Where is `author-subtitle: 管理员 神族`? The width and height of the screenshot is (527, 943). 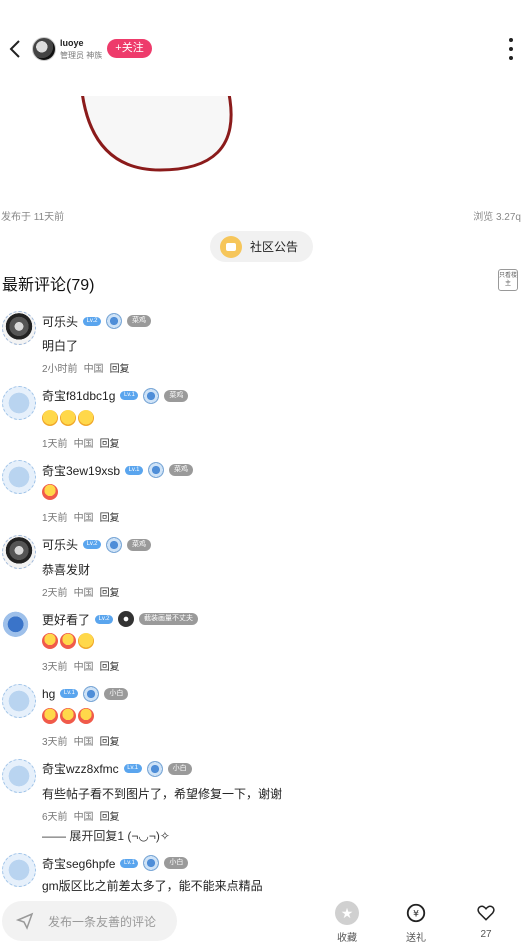
author-subtitle: 管理员 神族 is located at coordinates (81, 55).